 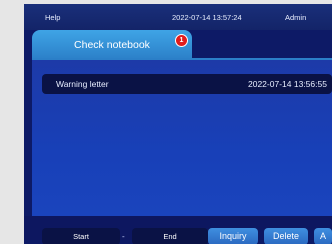 I want to click on user-label: Admin, so click(x=295, y=17).